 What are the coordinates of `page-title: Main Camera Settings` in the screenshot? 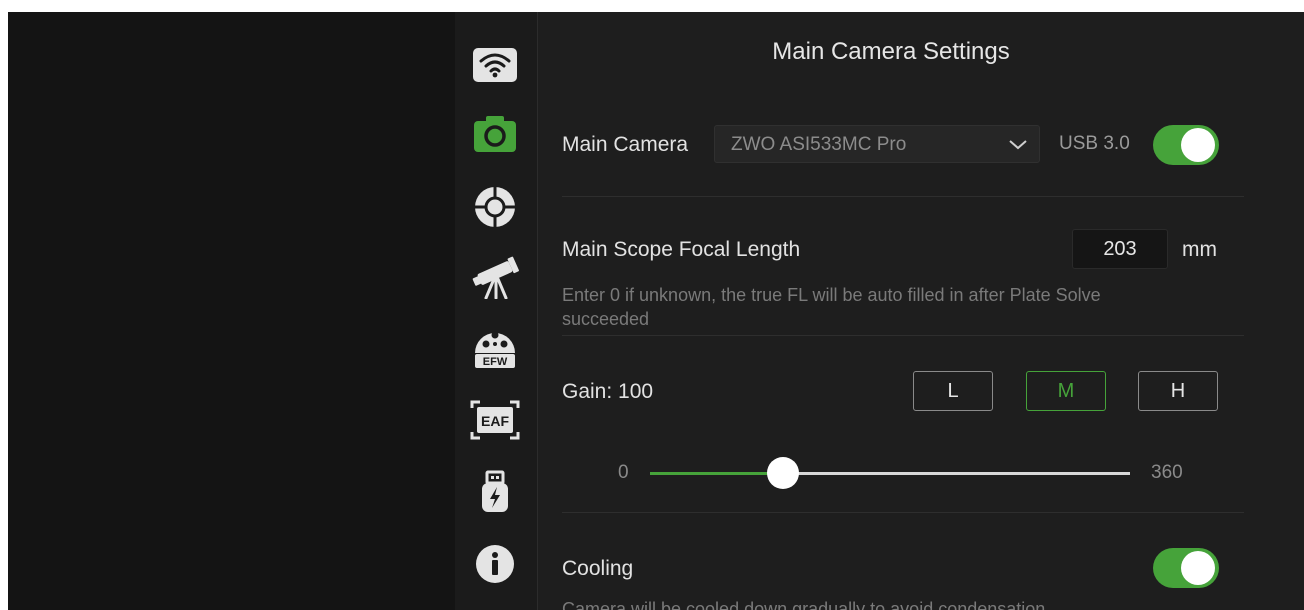 It's located at (891, 51).